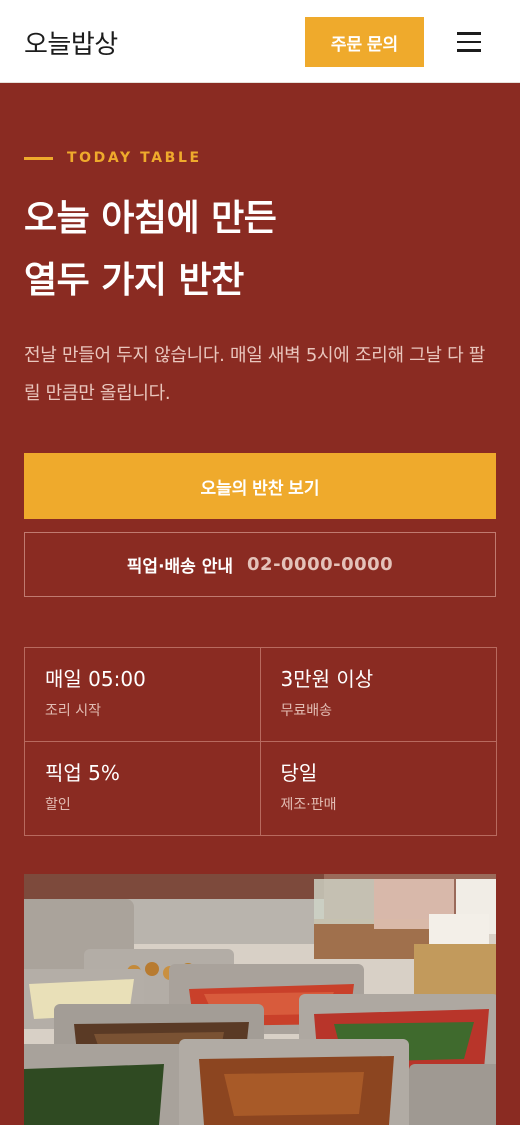 This screenshot has height=1125, width=520. I want to click on eyebrow: TODAY TABLE, so click(113, 158).